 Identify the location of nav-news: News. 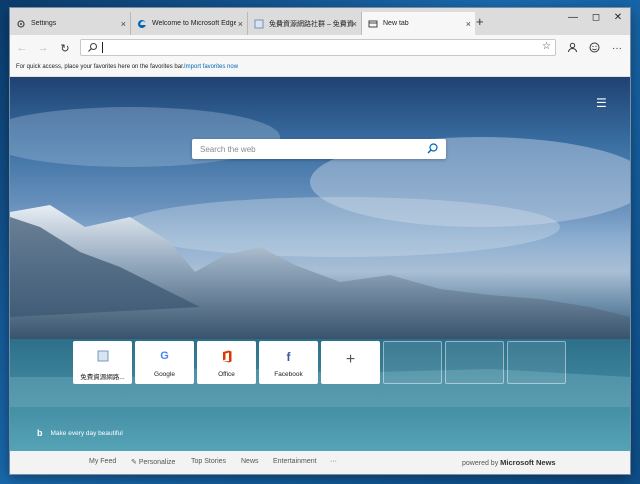
(250, 461).